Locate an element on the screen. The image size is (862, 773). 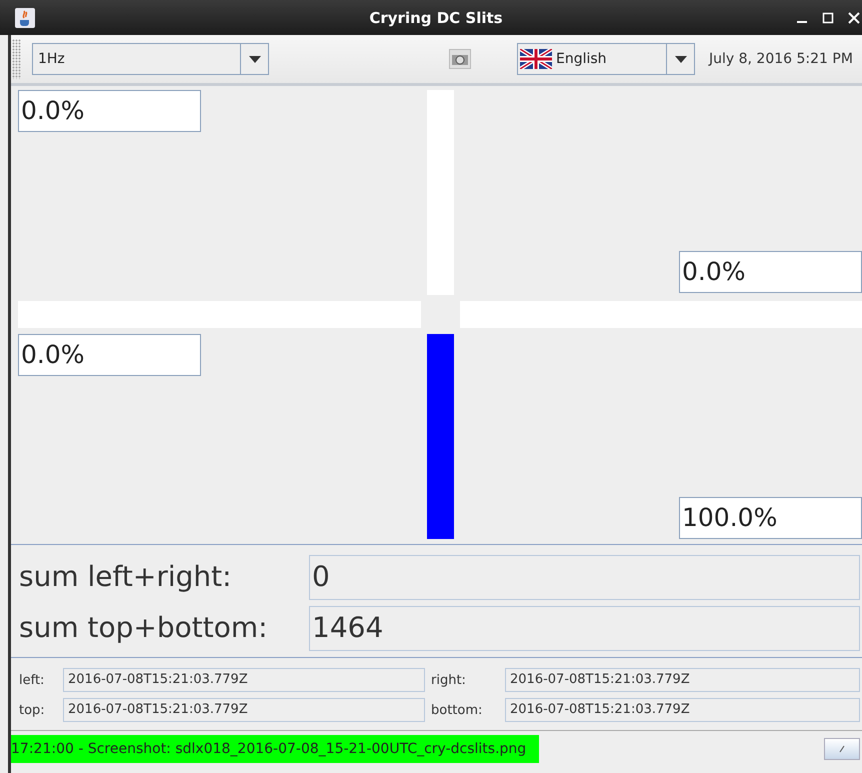
sum-field: 1464 is located at coordinates (584, 628).